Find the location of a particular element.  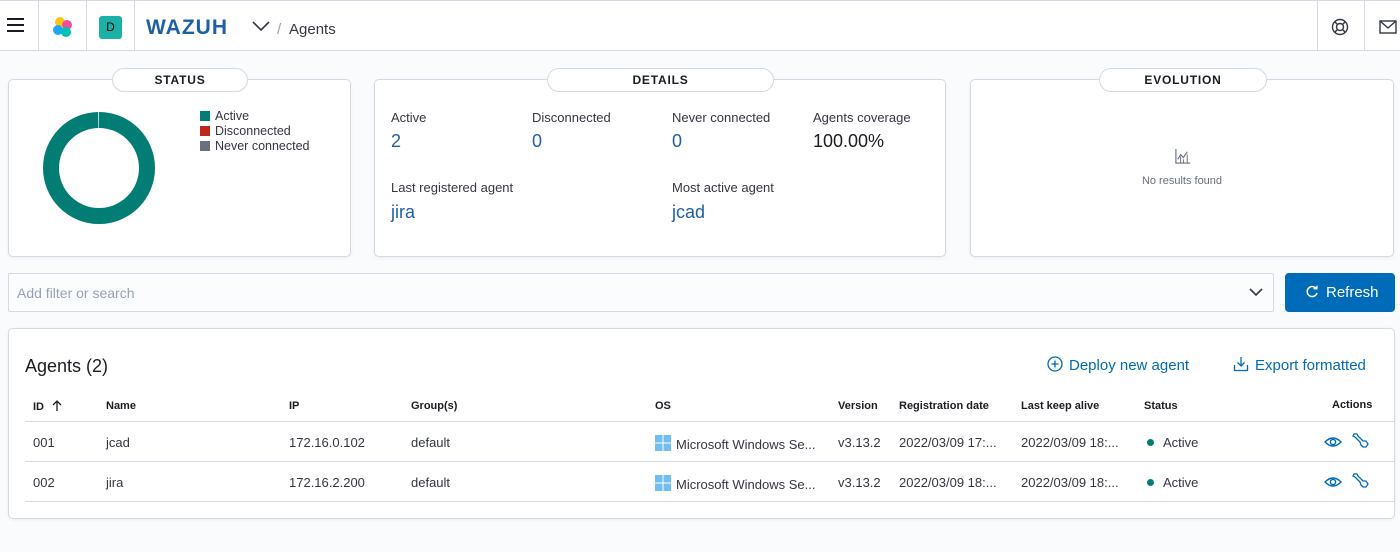

active-count: 2 is located at coordinates (396, 141).